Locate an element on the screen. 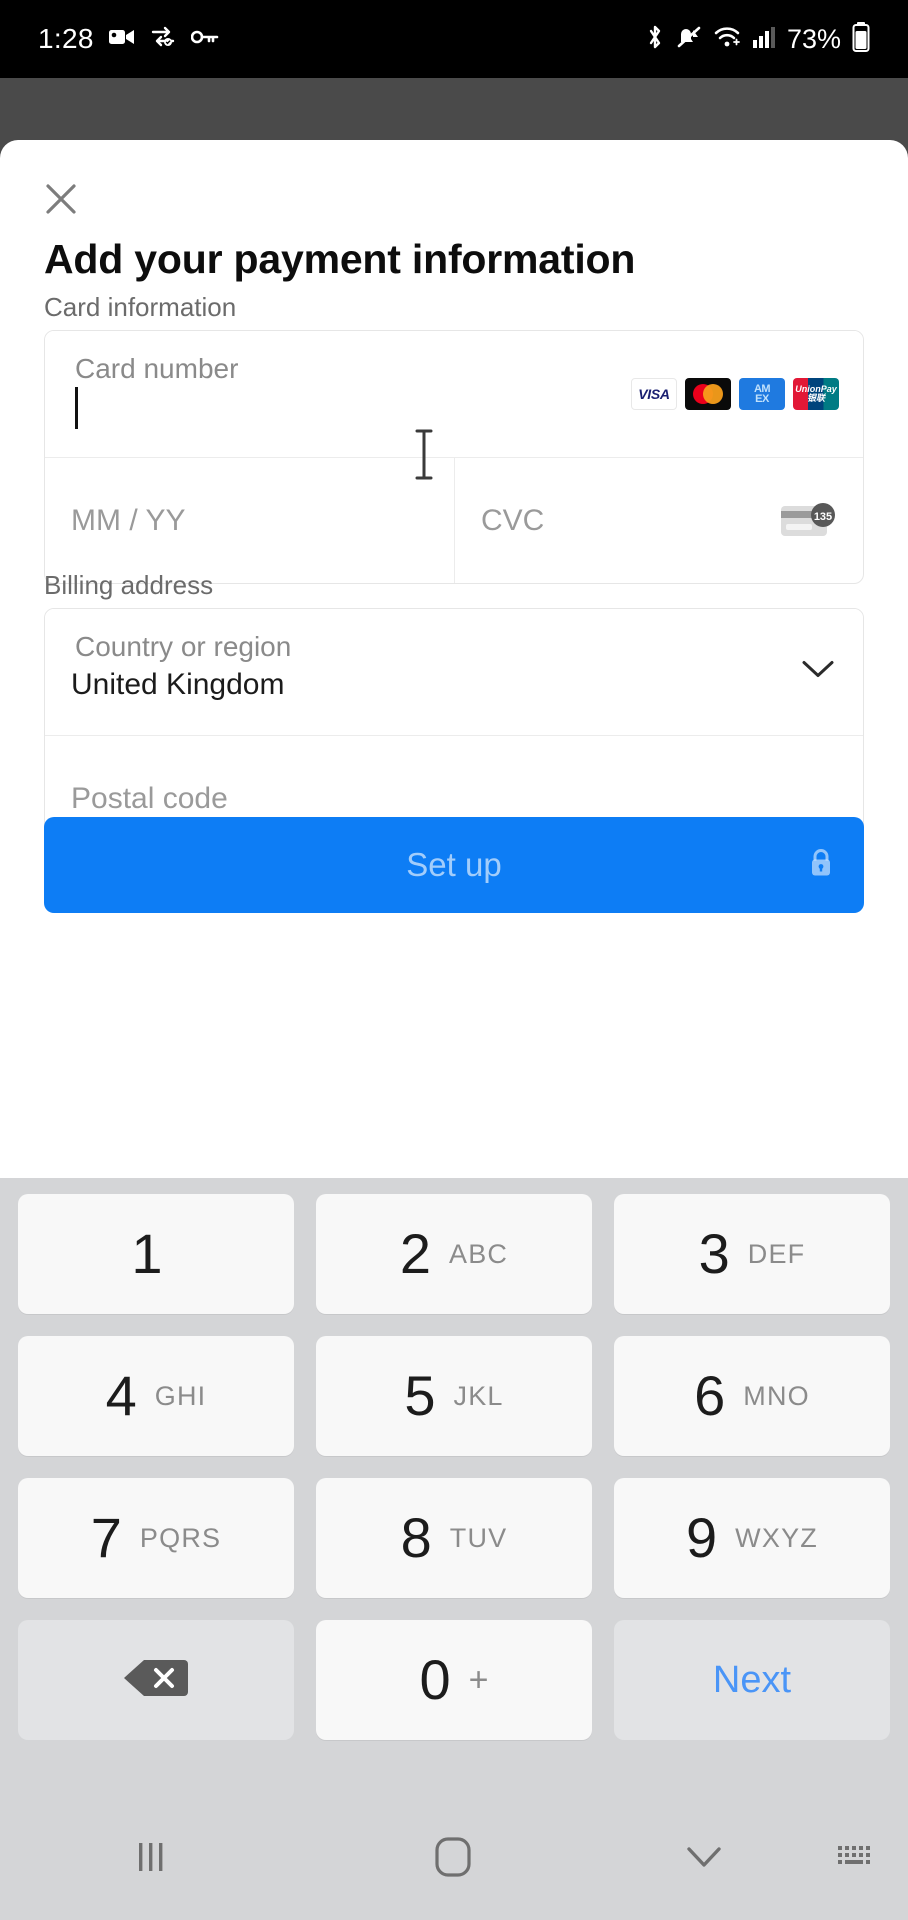 This screenshot has height=1920, width=908. key-letters: JKL is located at coordinates (478, 1395).